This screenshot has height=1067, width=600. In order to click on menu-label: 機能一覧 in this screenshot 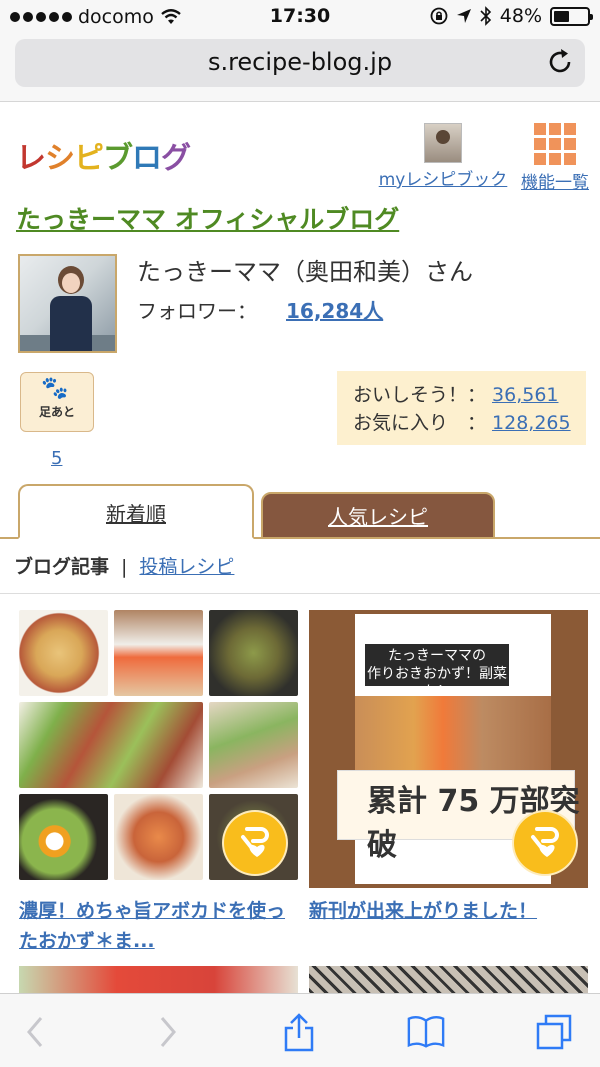, I will do `click(555, 183)`.